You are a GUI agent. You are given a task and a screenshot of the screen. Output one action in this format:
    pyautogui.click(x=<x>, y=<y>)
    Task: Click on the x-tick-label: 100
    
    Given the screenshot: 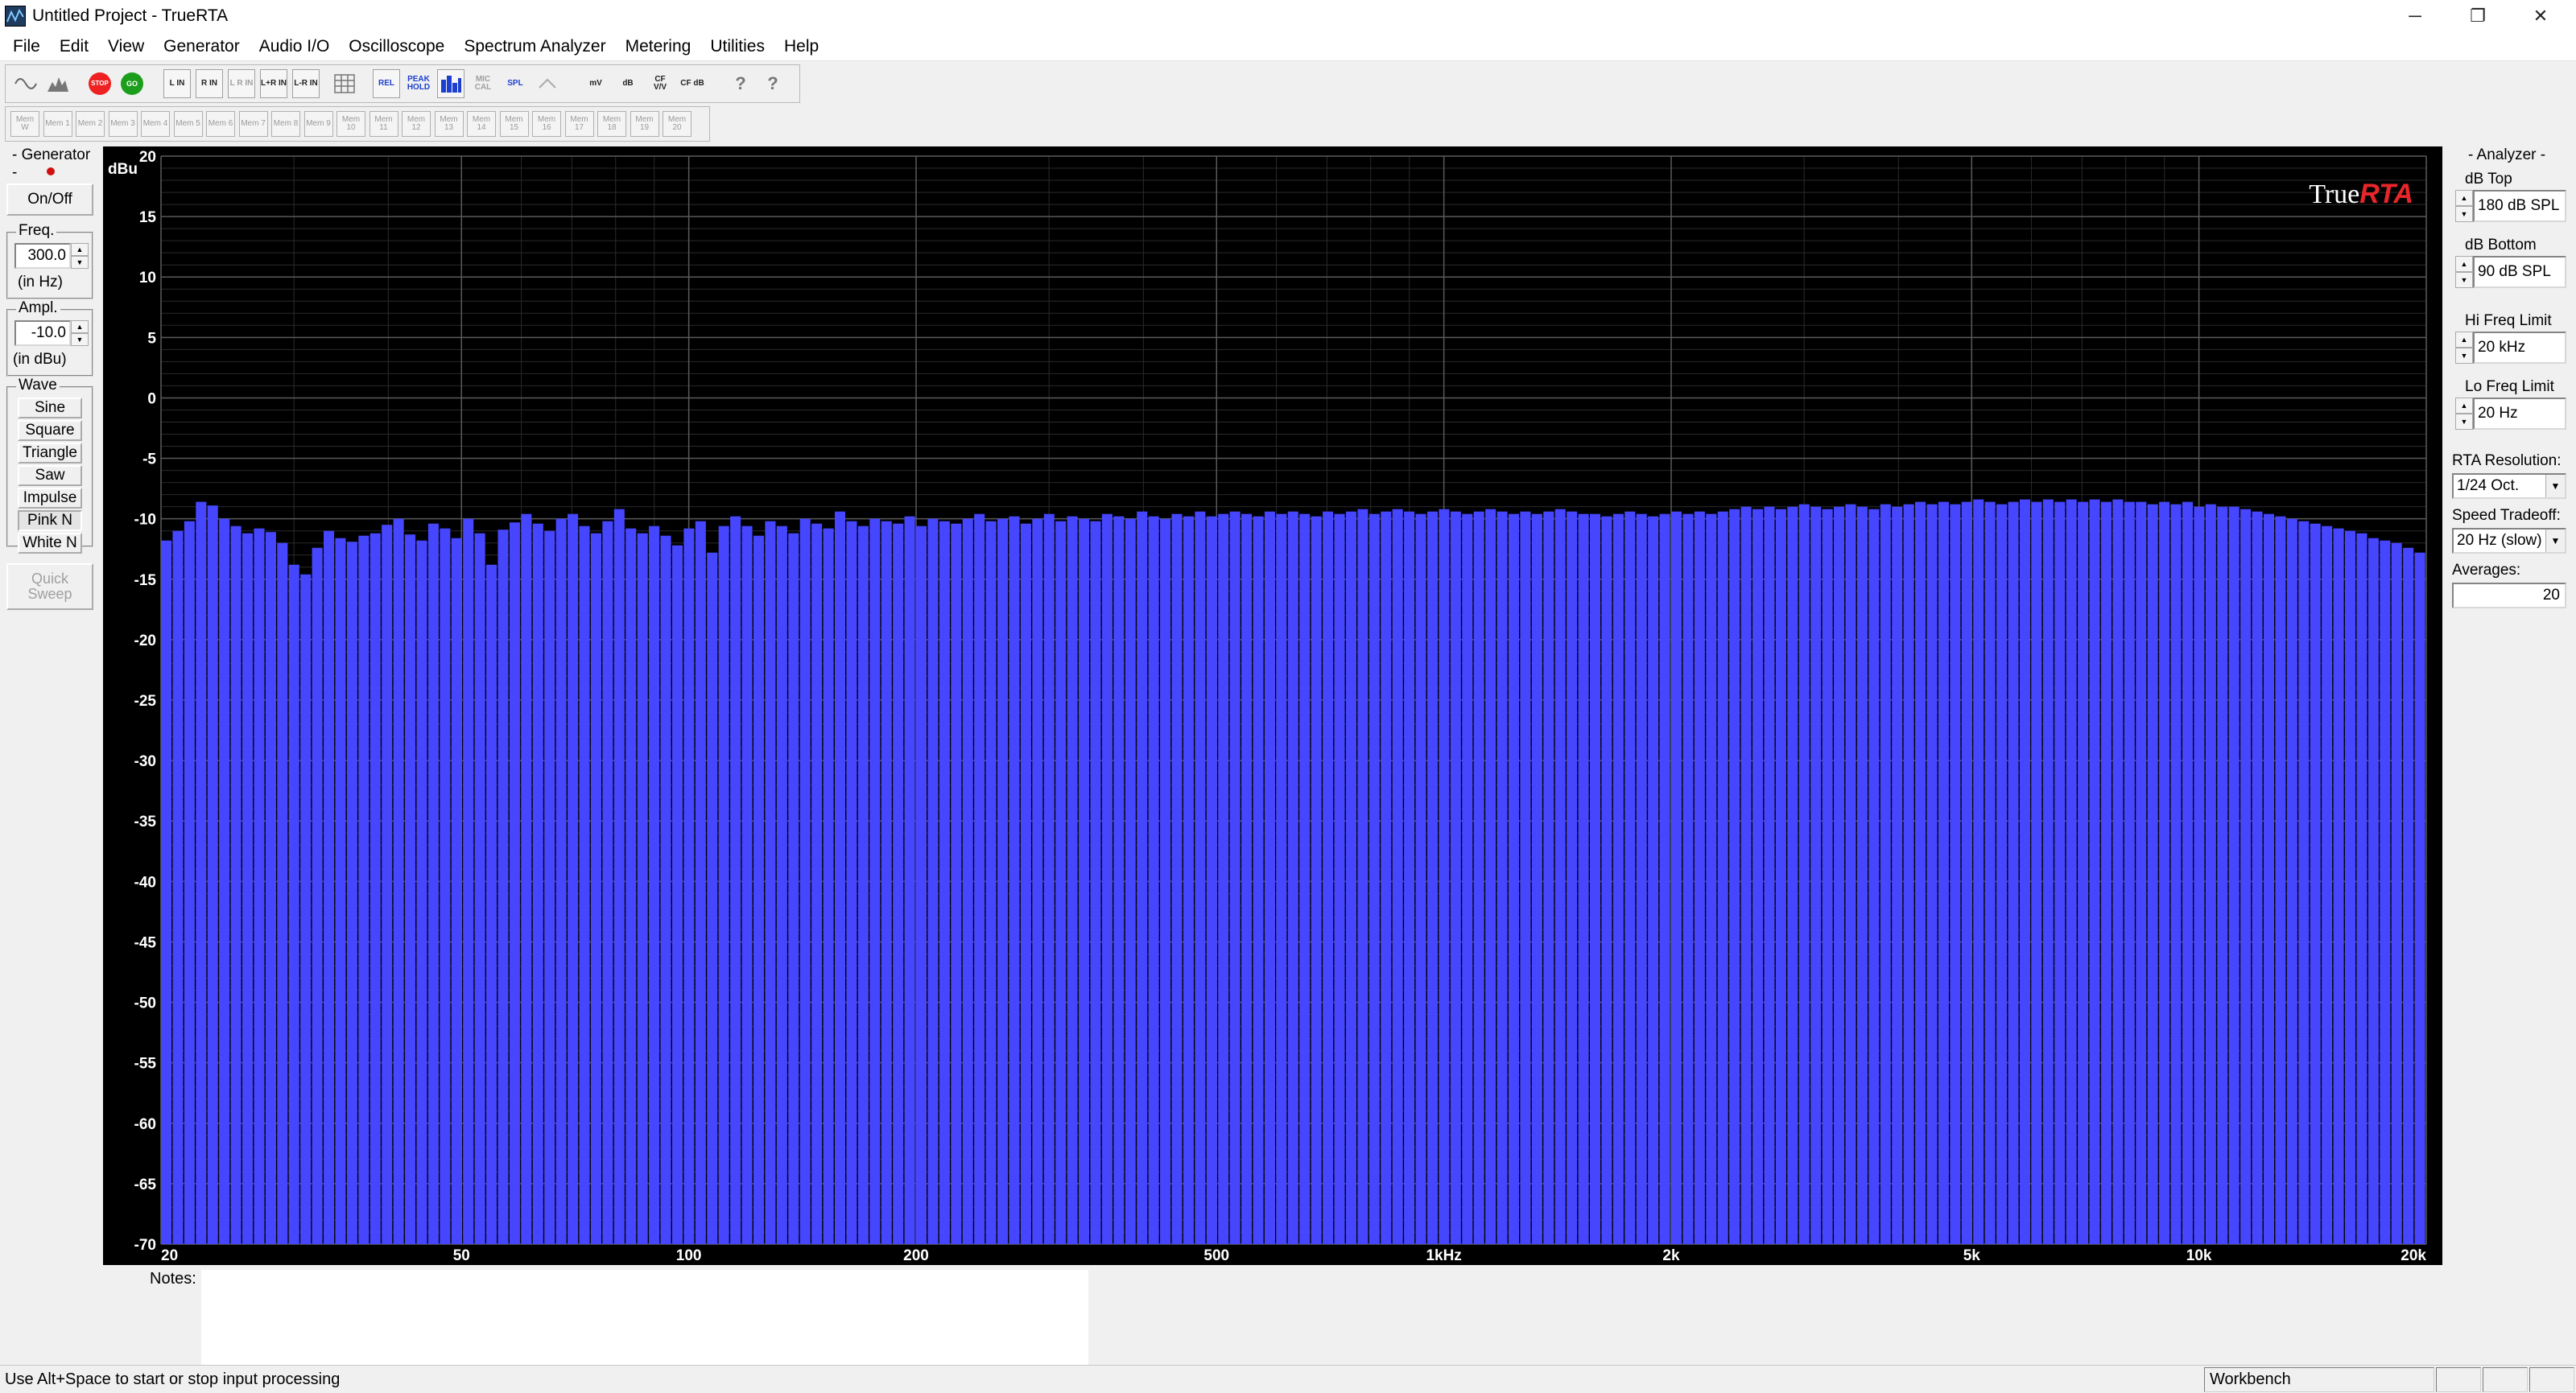 What is the action you would take?
    pyautogui.click(x=689, y=1255)
    